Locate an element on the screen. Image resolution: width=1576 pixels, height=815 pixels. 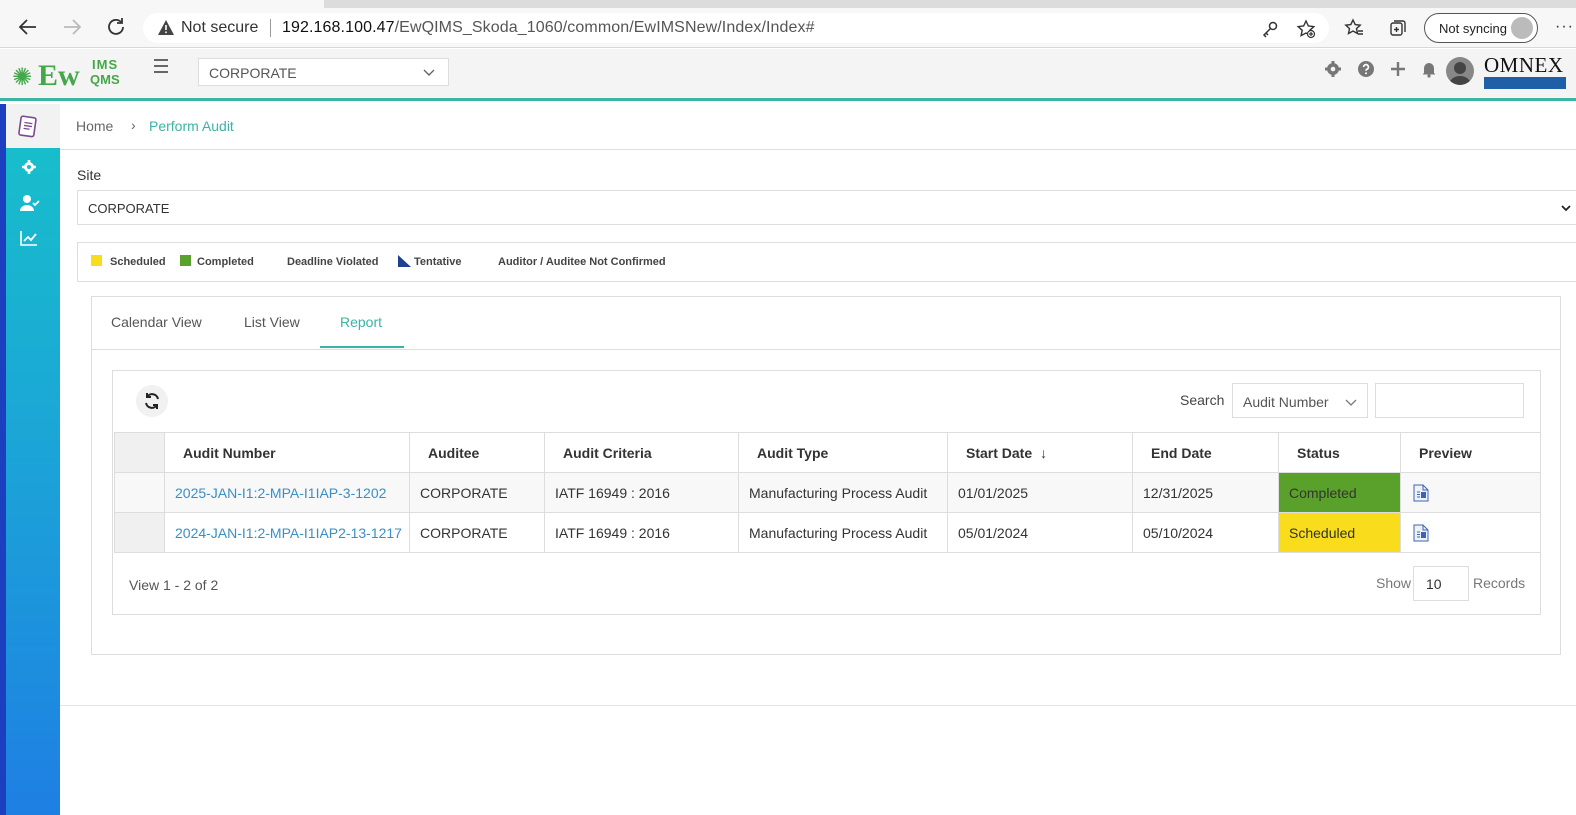
column-header-preview: Preview is located at coordinates (1470, 452).